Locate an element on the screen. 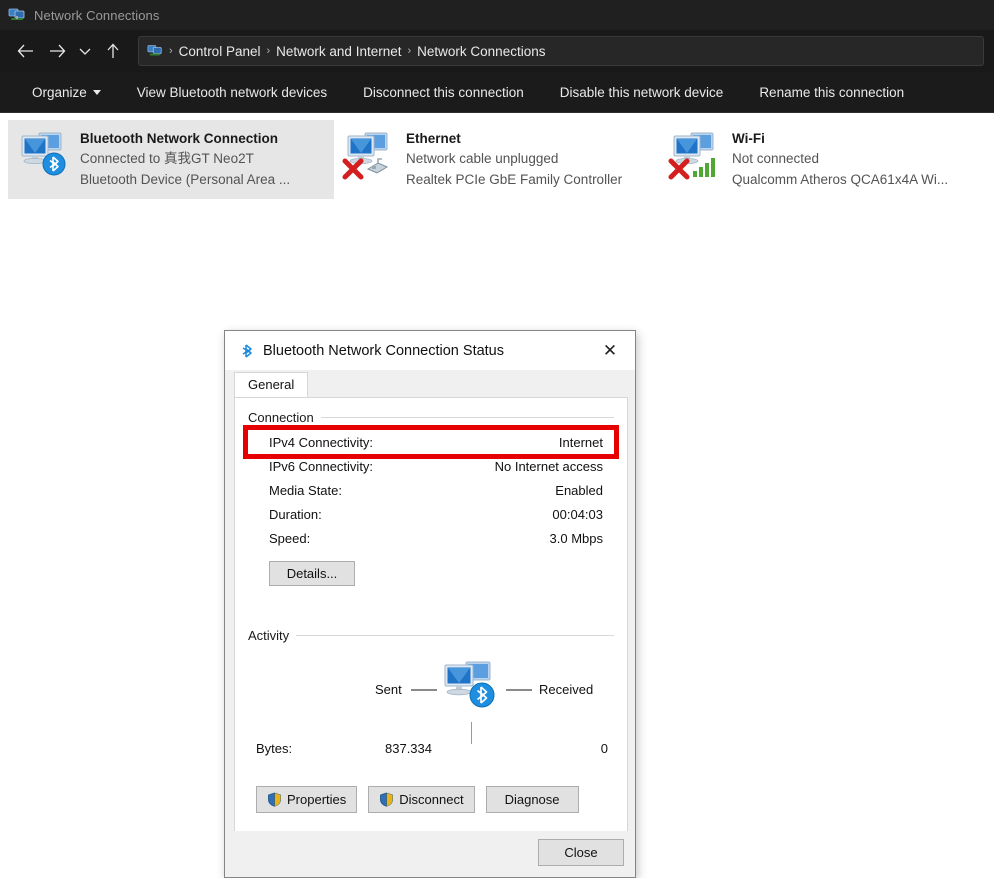 The width and height of the screenshot is (994, 878). dialog-titlebar: Bluetooth Network Connection Status ✕ is located at coordinates (430, 350).